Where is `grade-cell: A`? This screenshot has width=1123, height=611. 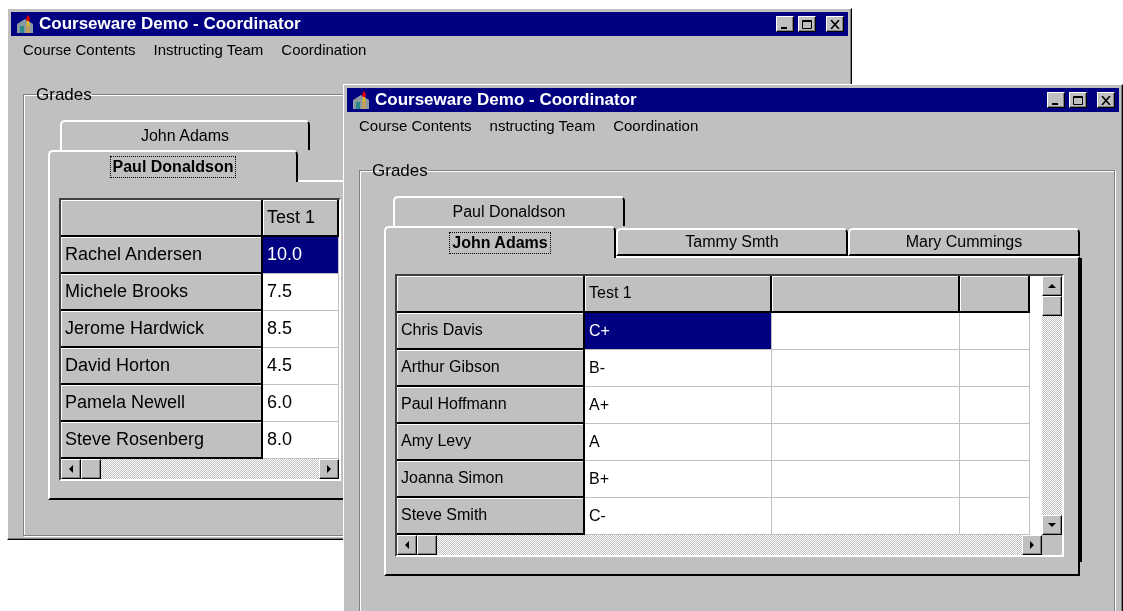
grade-cell: A is located at coordinates (678, 442).